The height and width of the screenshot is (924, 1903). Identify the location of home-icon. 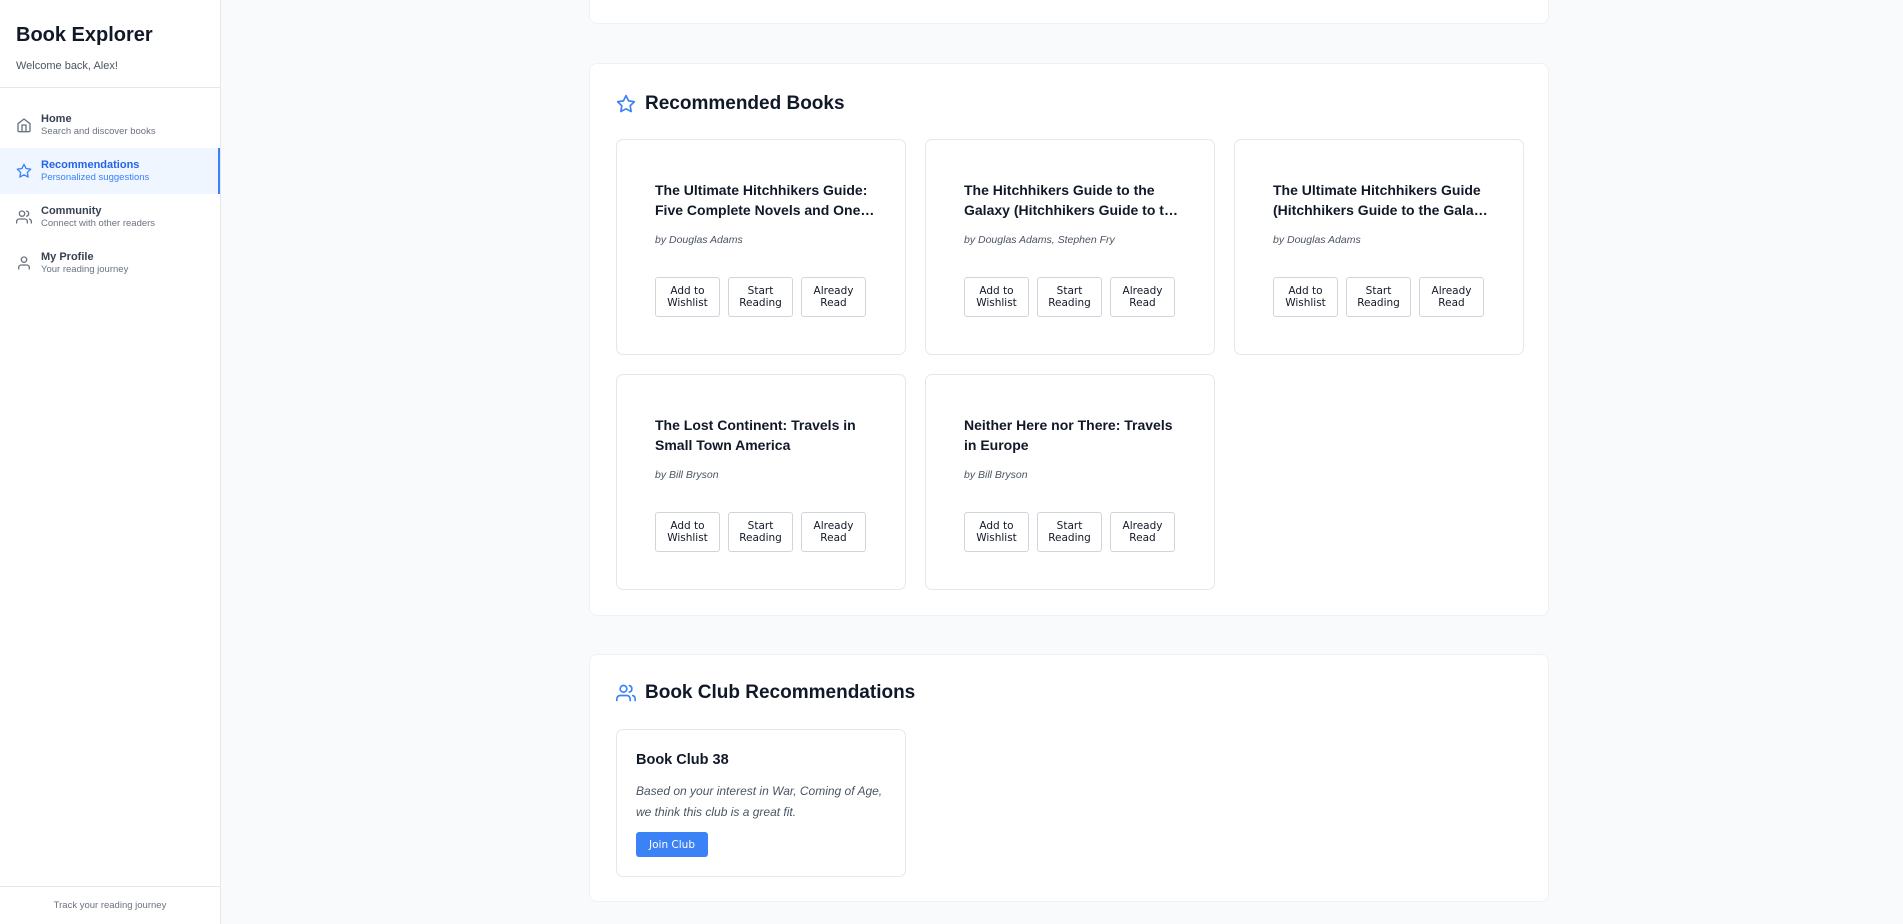
(24, 125).